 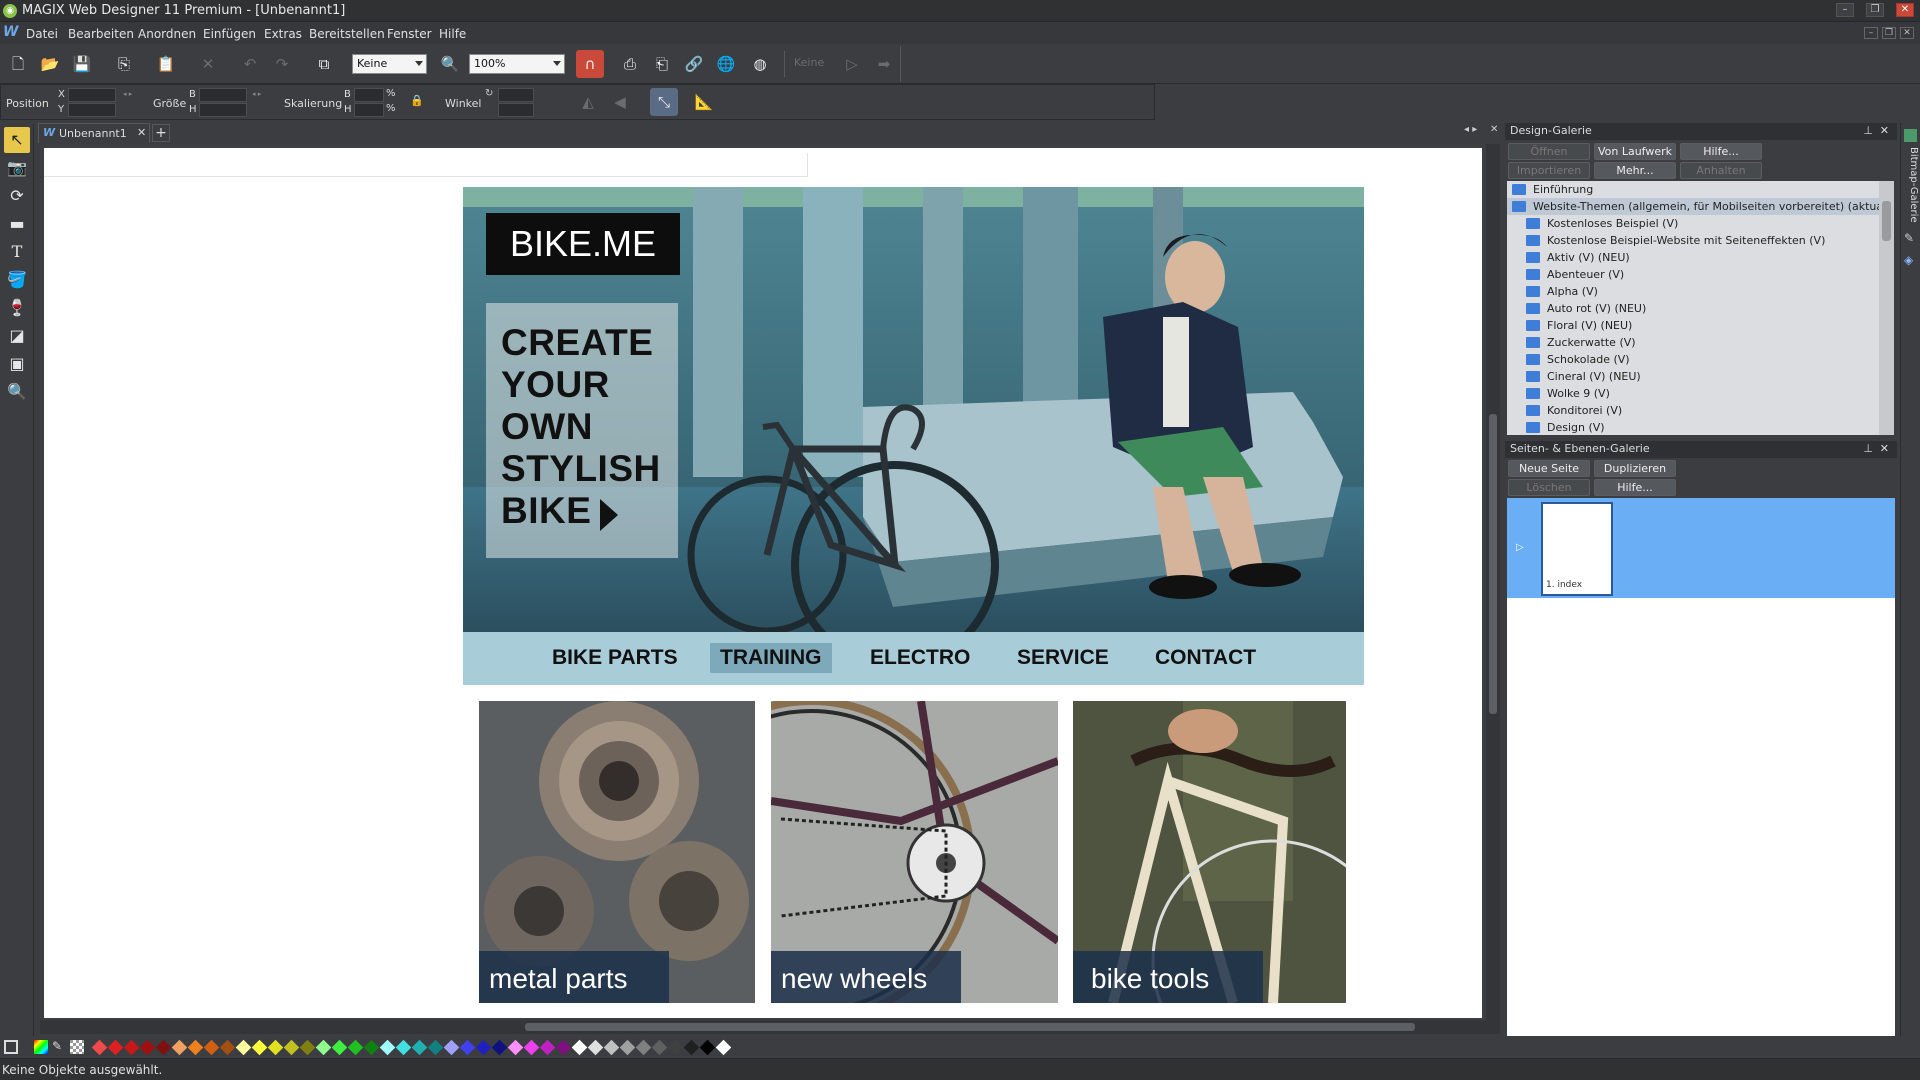 I want to click on list-item: Zuckerwatte (V), so click(x=1693, y=342).